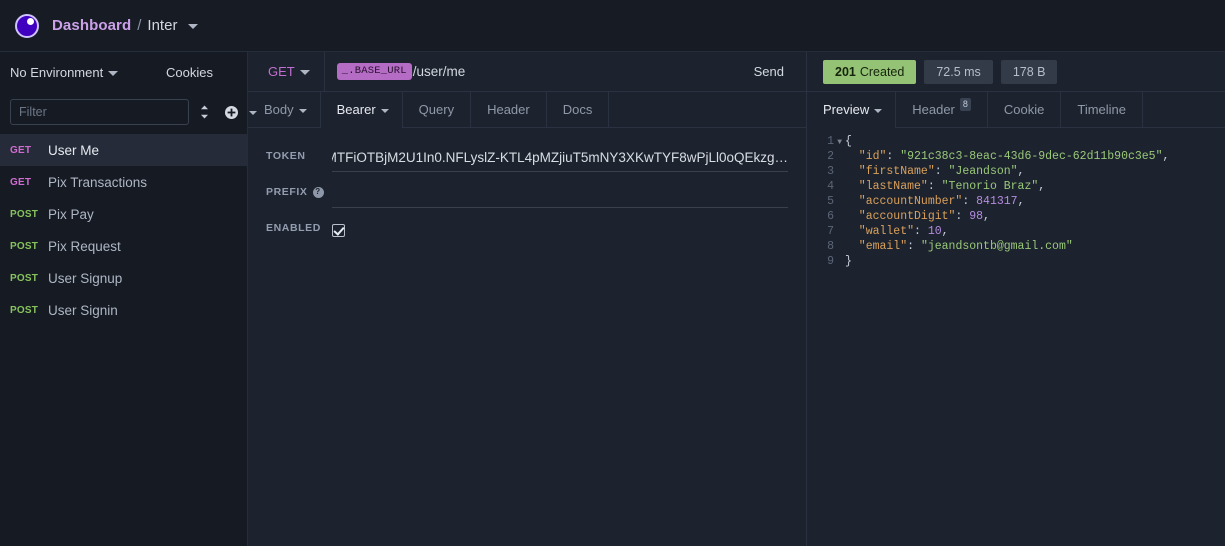 This screenshot has height=546, width=1225. What do you see at coordinates (824, 340) in the screenshot?
I see `line-number-gutter: 1 ▼ 2 3 4 5 6 7 8 9` at bounding box center [824, 340].